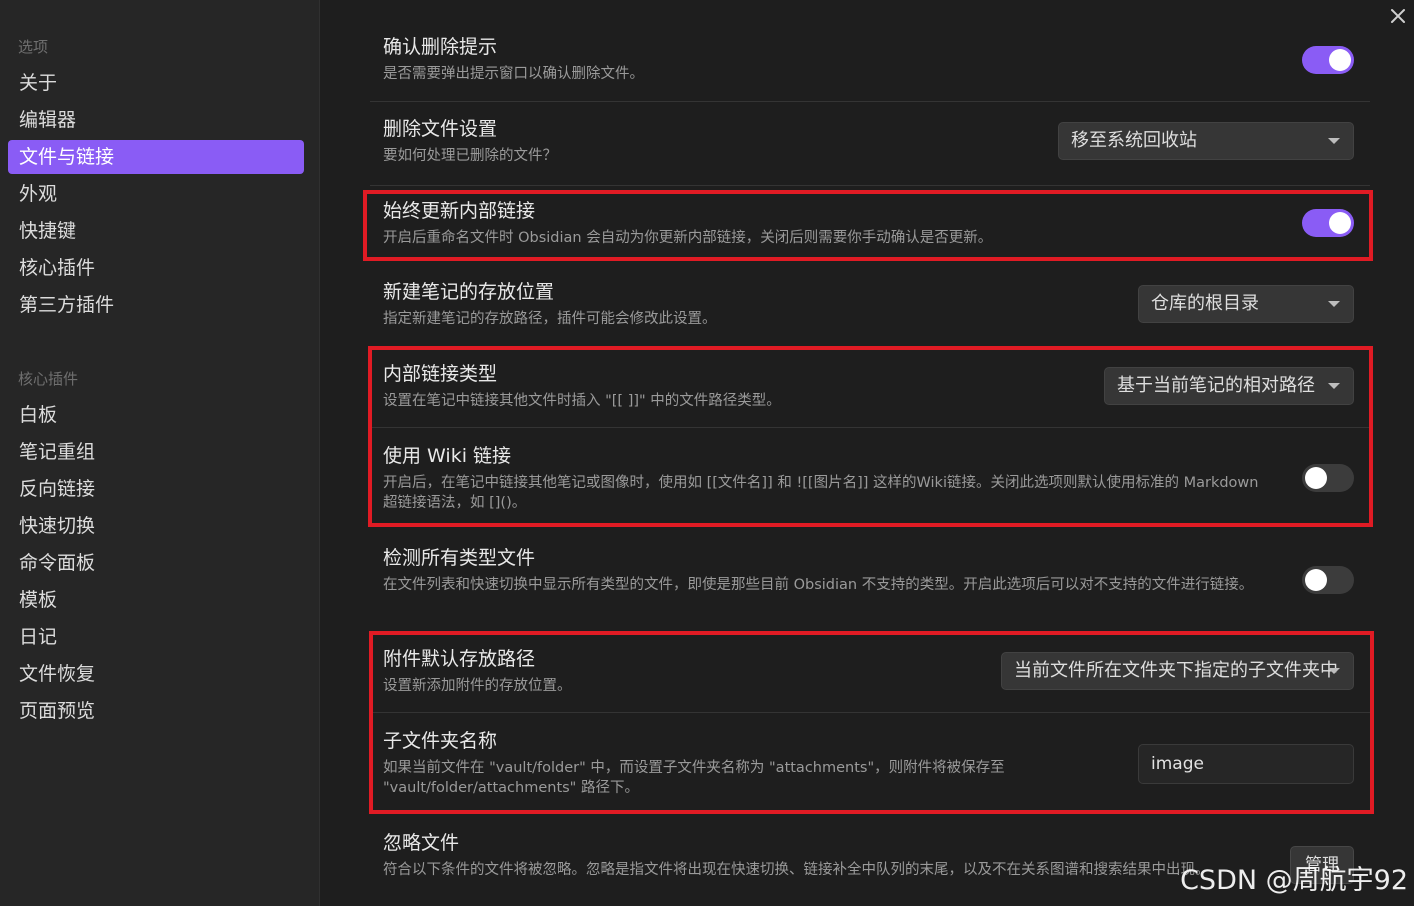 Image resolution: width=1414 pixels, height=906 pixels. Describe the element at coordinates (447, 456) in the screenshot. I see `setting-title: 使用 Wiki 链接` at that location.